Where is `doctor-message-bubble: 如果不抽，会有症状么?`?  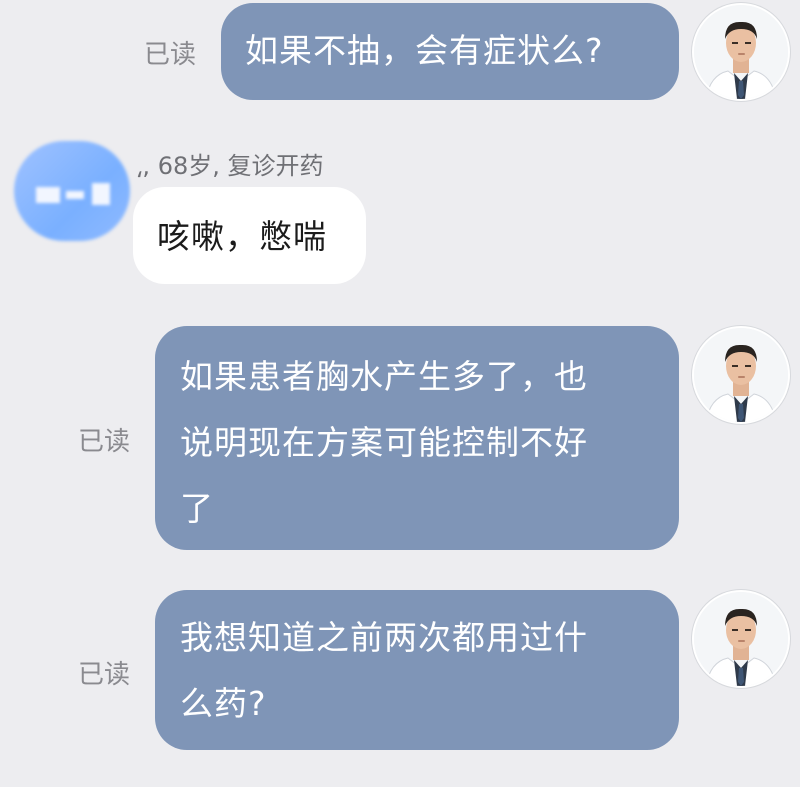 doctor-message-bubble: 如果不抽，会有症状么? is located at coordinates (450, 51).